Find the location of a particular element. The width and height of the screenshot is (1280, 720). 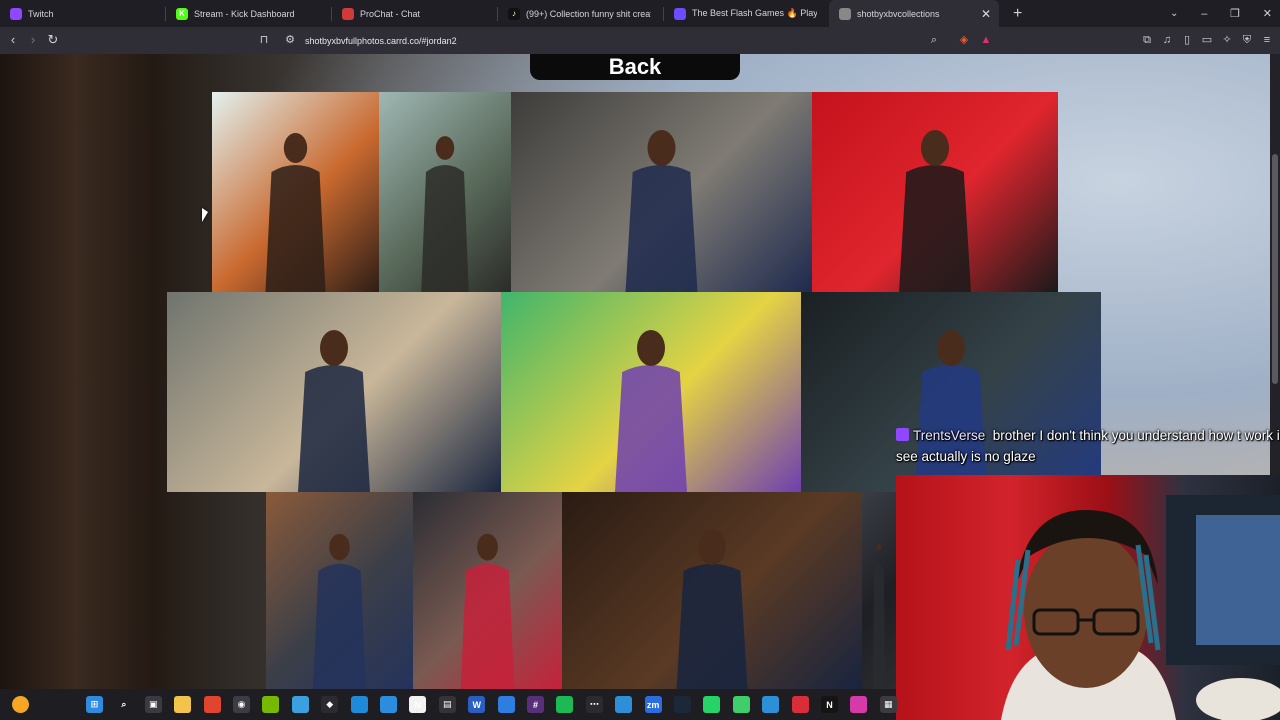

word-icon: W is located at coordinates (477, 704).